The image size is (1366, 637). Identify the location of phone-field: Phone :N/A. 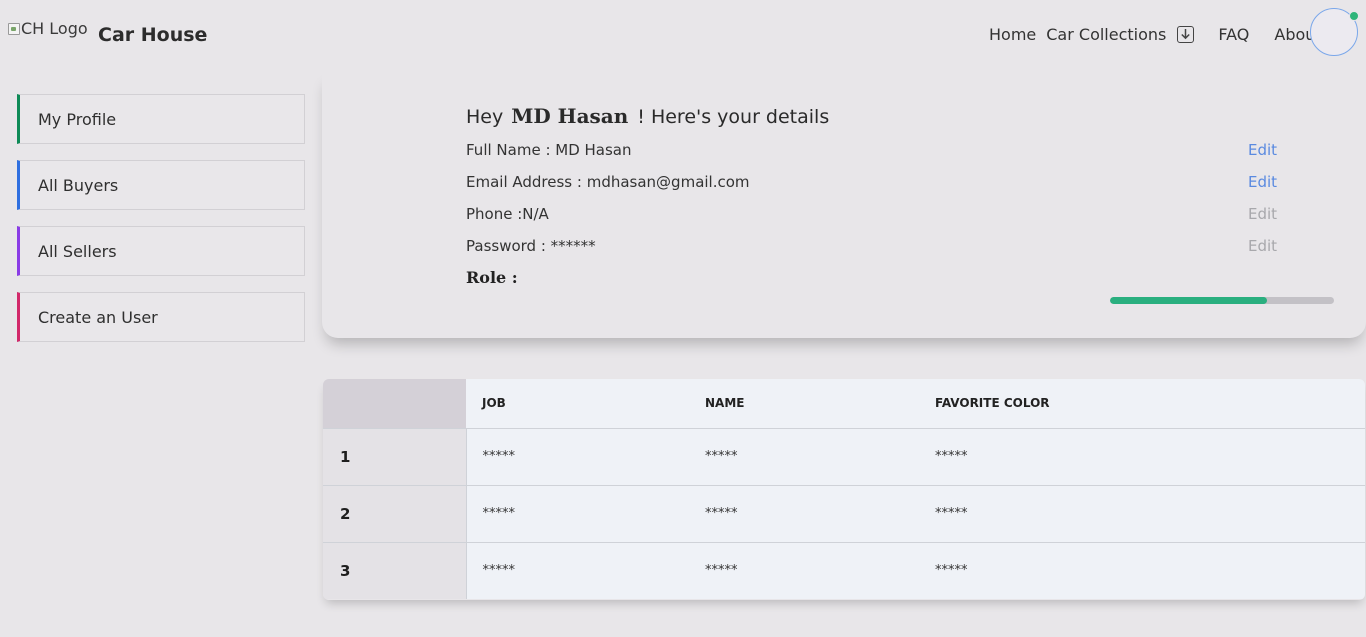
(507, 214).